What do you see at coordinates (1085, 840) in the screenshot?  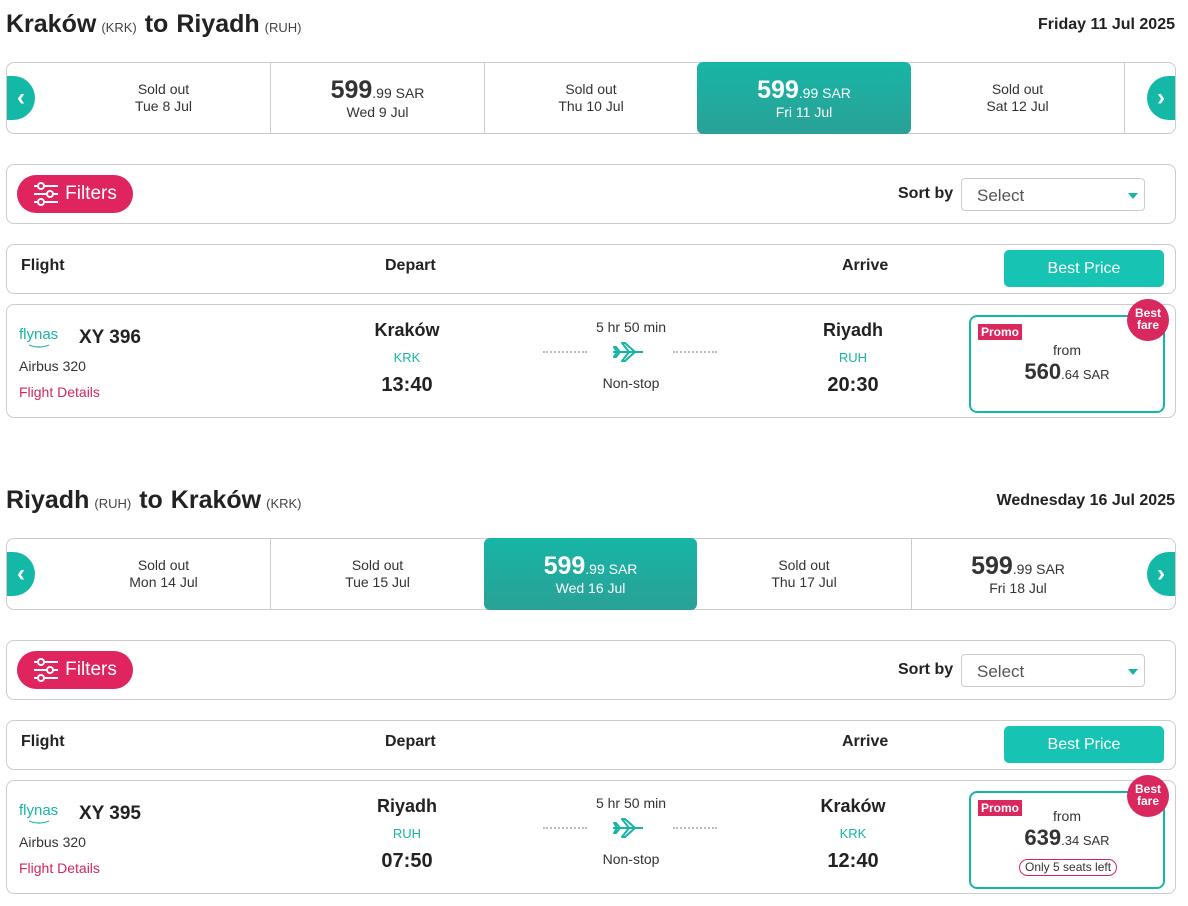 I see `fare-price-decimal: .34 SAR` at bounding box center [1085, 840].